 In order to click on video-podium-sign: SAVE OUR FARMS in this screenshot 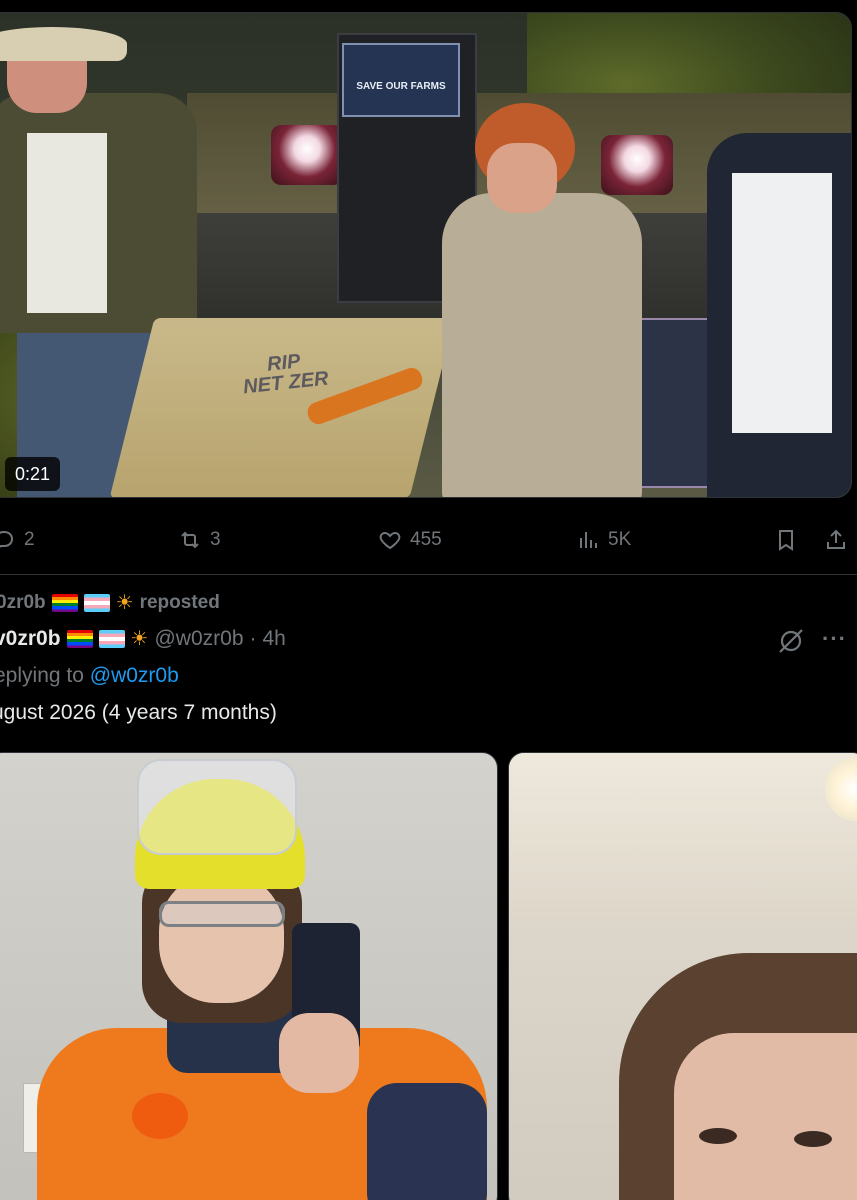, I will do `click(401, 80)`.